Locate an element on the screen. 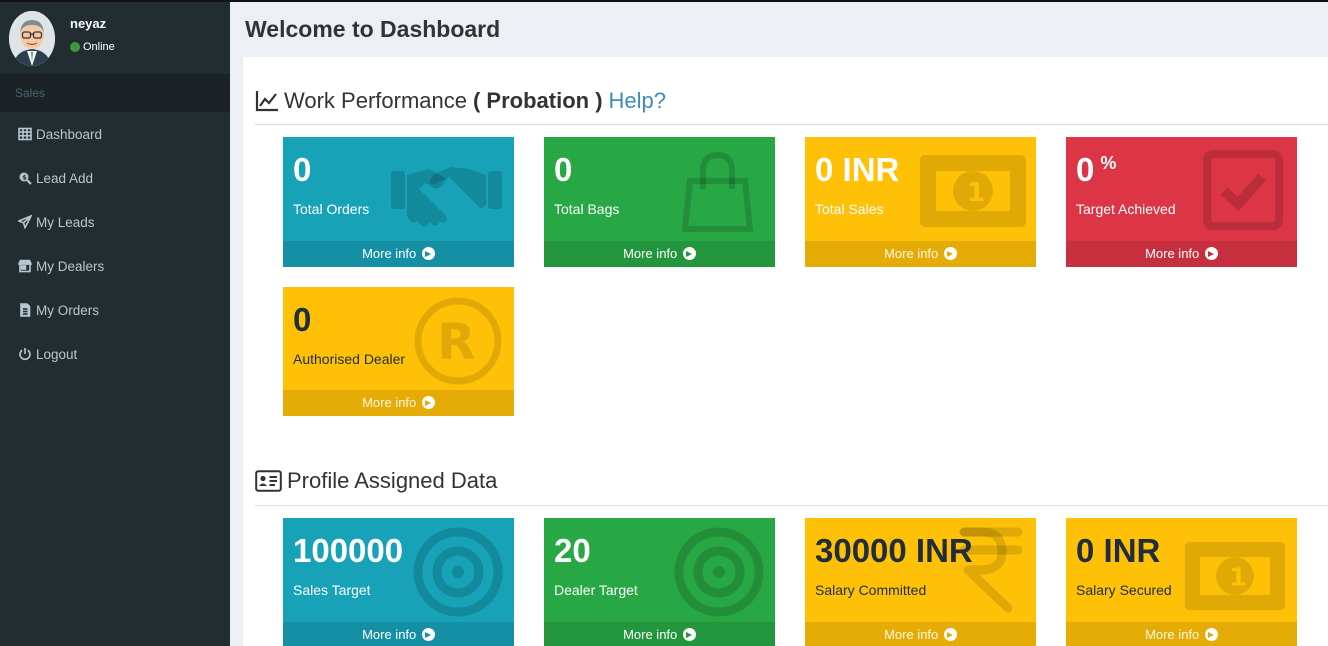 This screenshot has height=646, width=1328. user-name: neyaz is located at coordinates (88, 23).